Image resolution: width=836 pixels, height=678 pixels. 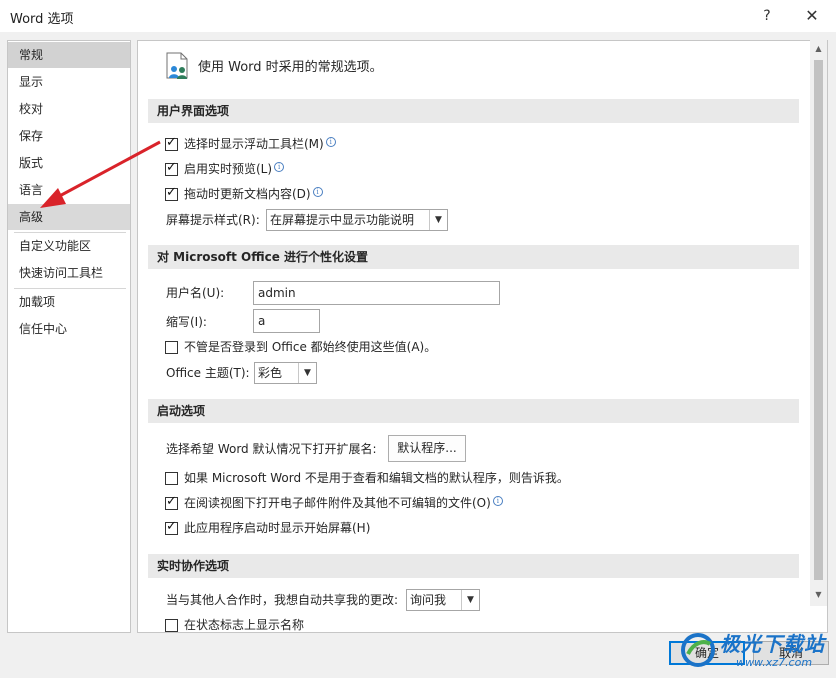 What do you see at coordinates (69, 273) in the screenshot?
I see `sidebar-item-quick-access-toolbar: 快速访问工具栏` at bounding box center [69, 273].